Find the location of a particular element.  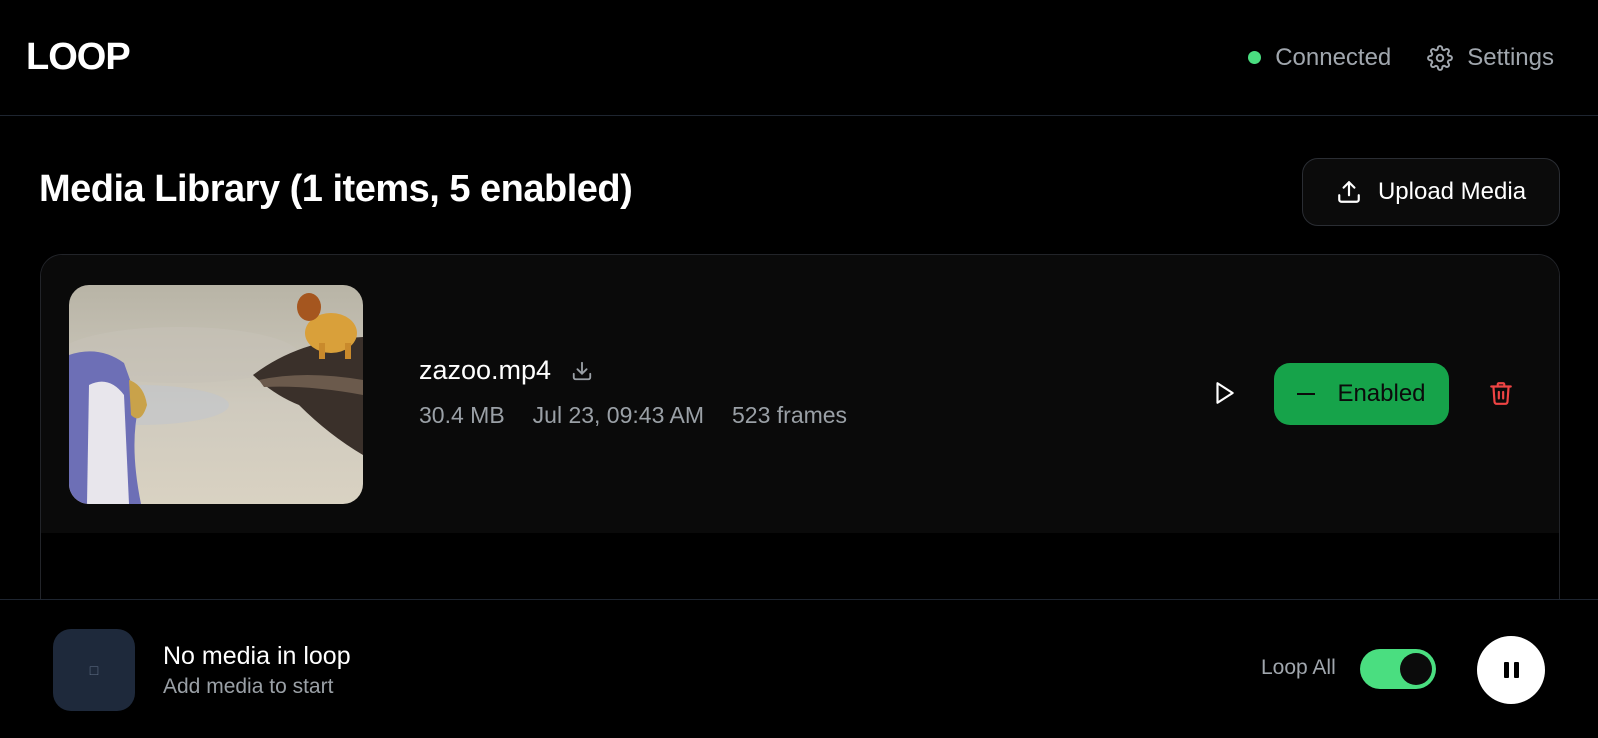

pause-icon-bar is located at coordinates (1516, 670).